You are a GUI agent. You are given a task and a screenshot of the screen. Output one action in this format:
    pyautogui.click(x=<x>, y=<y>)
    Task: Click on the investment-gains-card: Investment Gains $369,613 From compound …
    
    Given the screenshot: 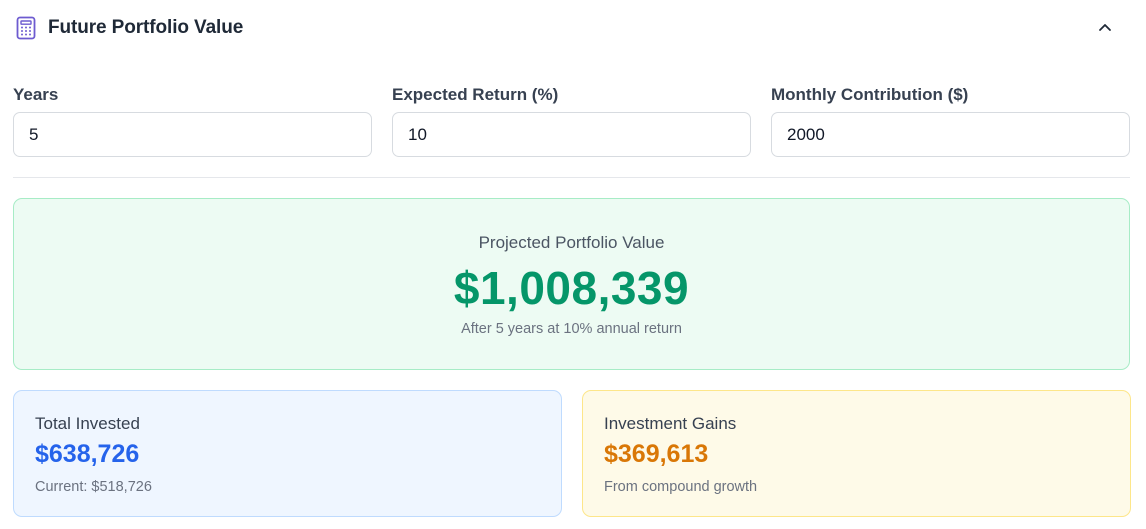 What is the action you would take?
    pyautogui.click(x=856, y=453)
    